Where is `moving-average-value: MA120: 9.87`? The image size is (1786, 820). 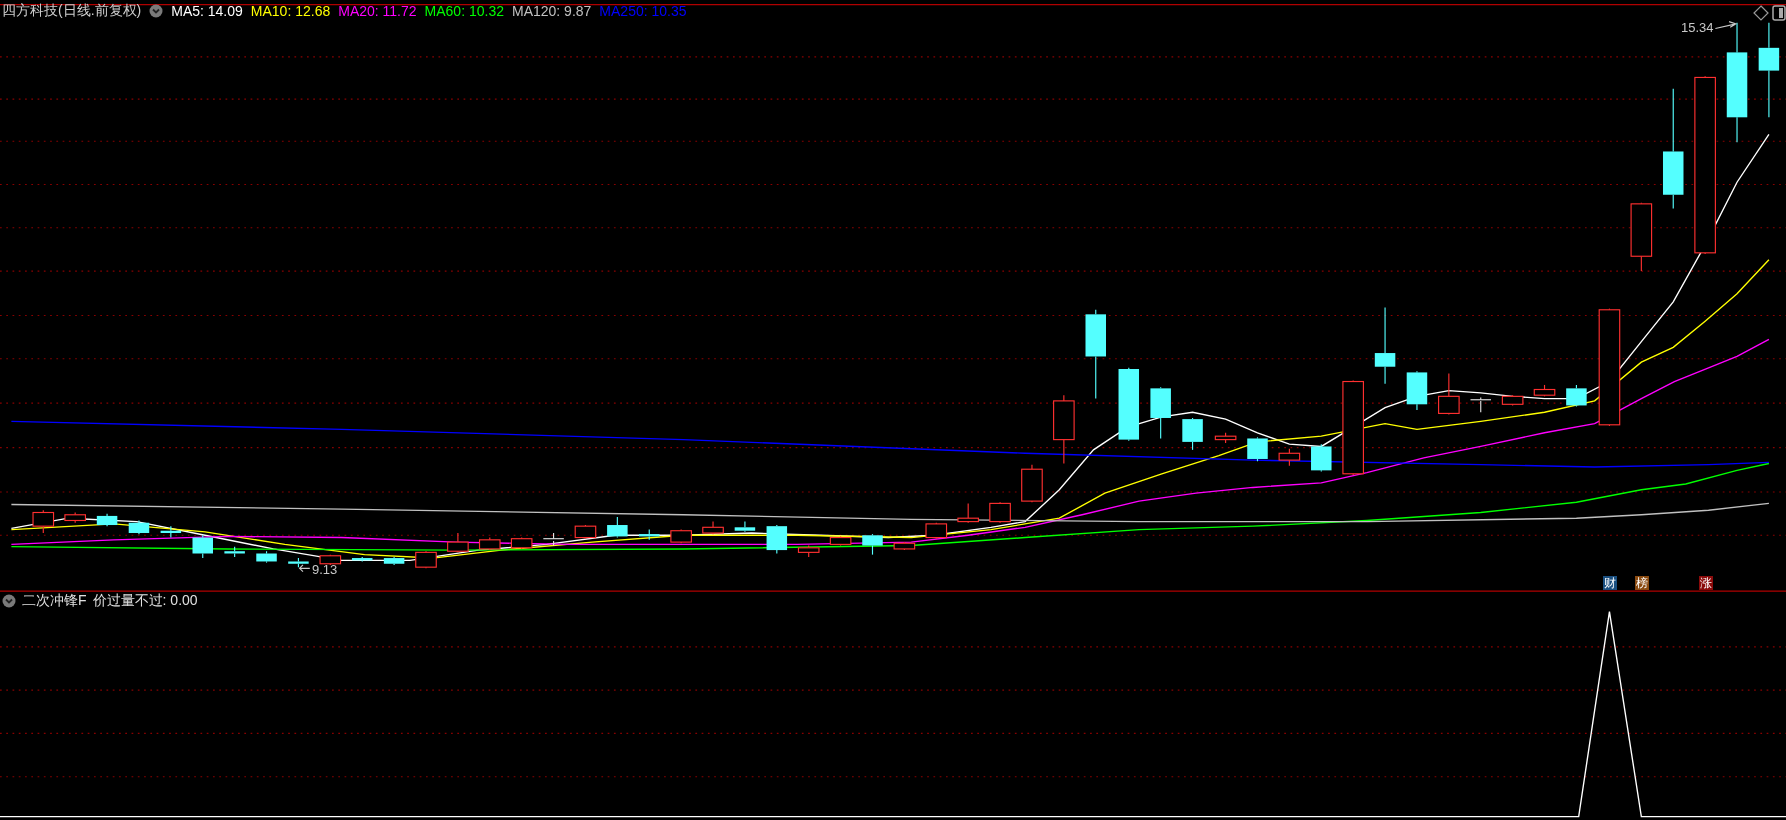
moving-average-value: MA120: 9.87 is located at coordinates (551, 11).